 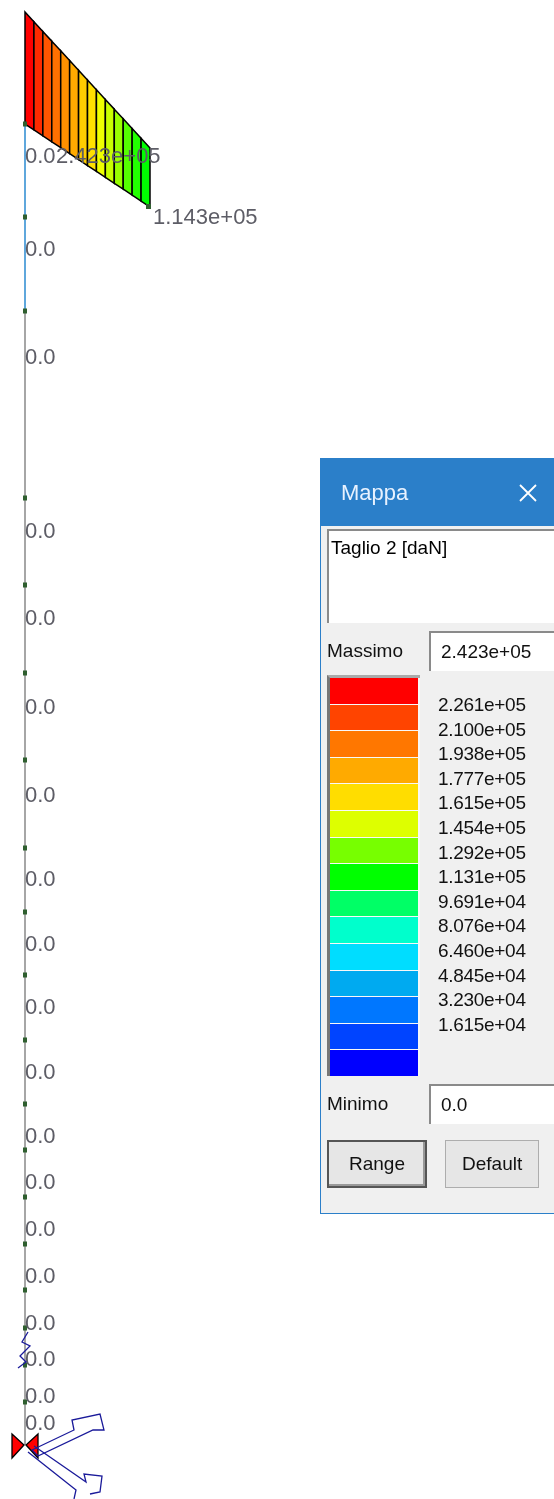 I want to click on scale-value: 1.777e+05, so click(x=482, y=778).